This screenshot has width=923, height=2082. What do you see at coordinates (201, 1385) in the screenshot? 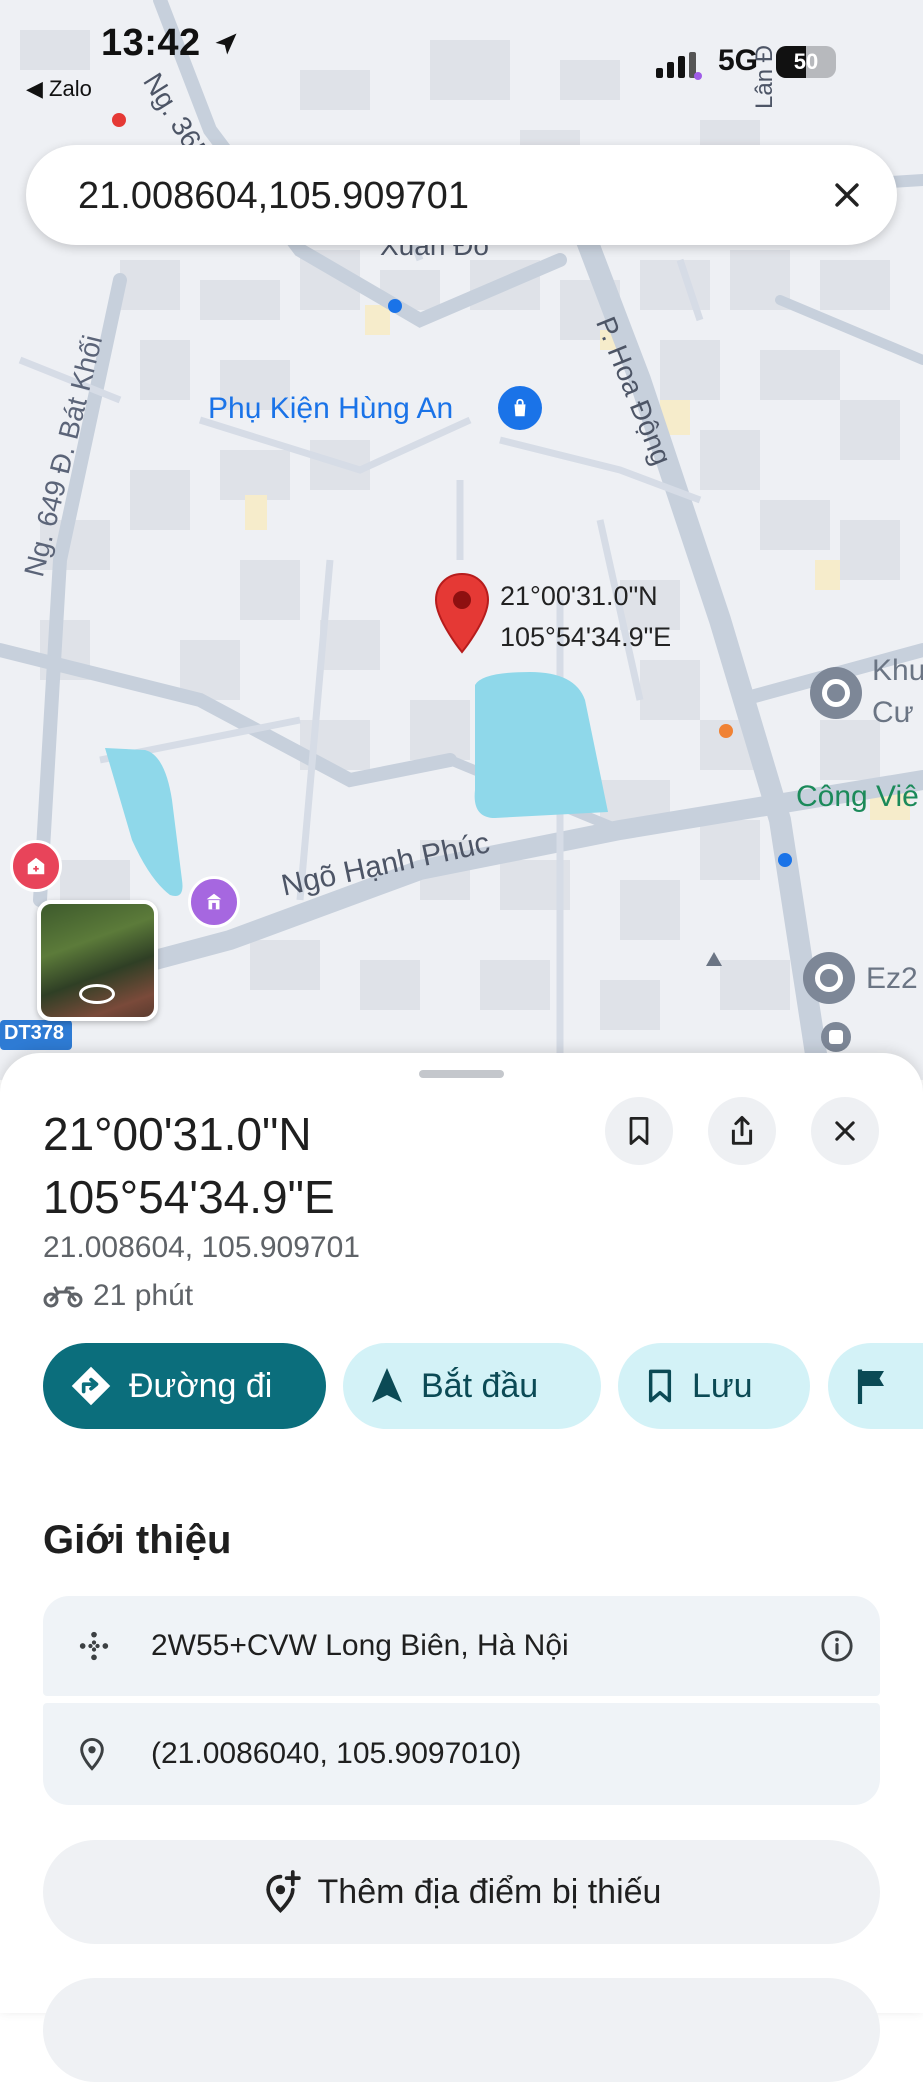
I see `directions-label: Đường đi` at bounding box center [201, 1385].